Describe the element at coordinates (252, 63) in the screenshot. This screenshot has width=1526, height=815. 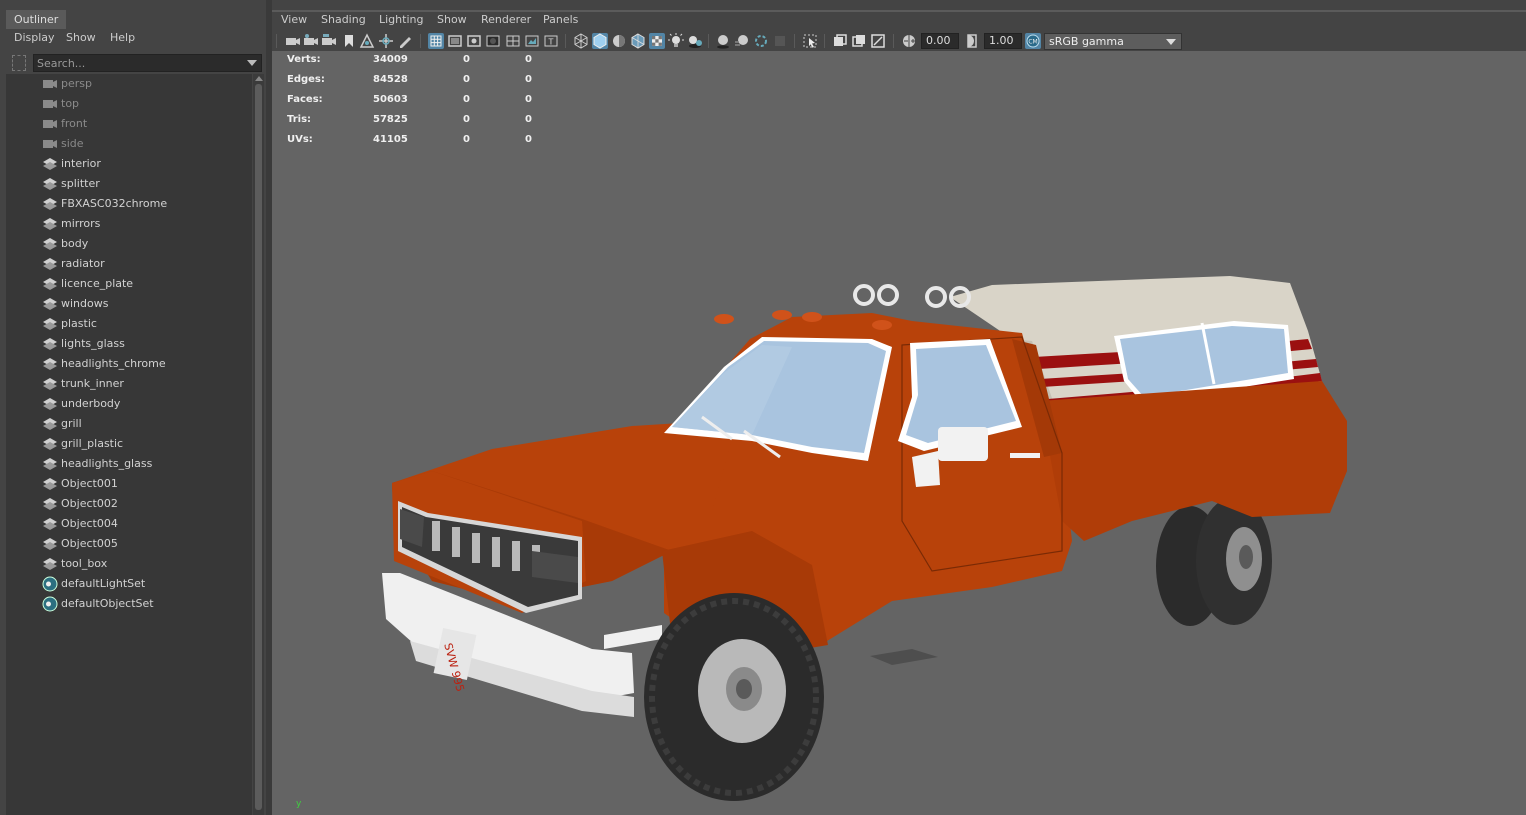
I see `search-dropdown-arrow-icon` at that location.